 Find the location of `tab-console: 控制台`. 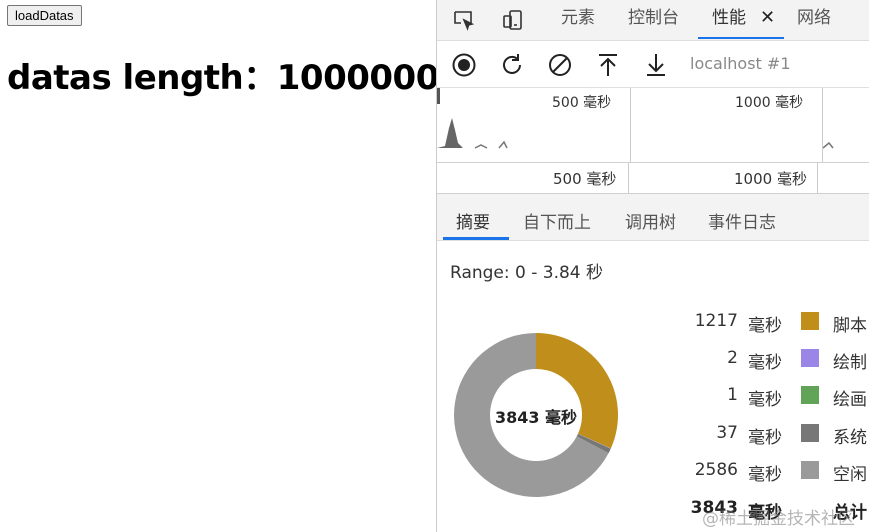

tab-console: 控制台 is located at coordinates (653, 20).